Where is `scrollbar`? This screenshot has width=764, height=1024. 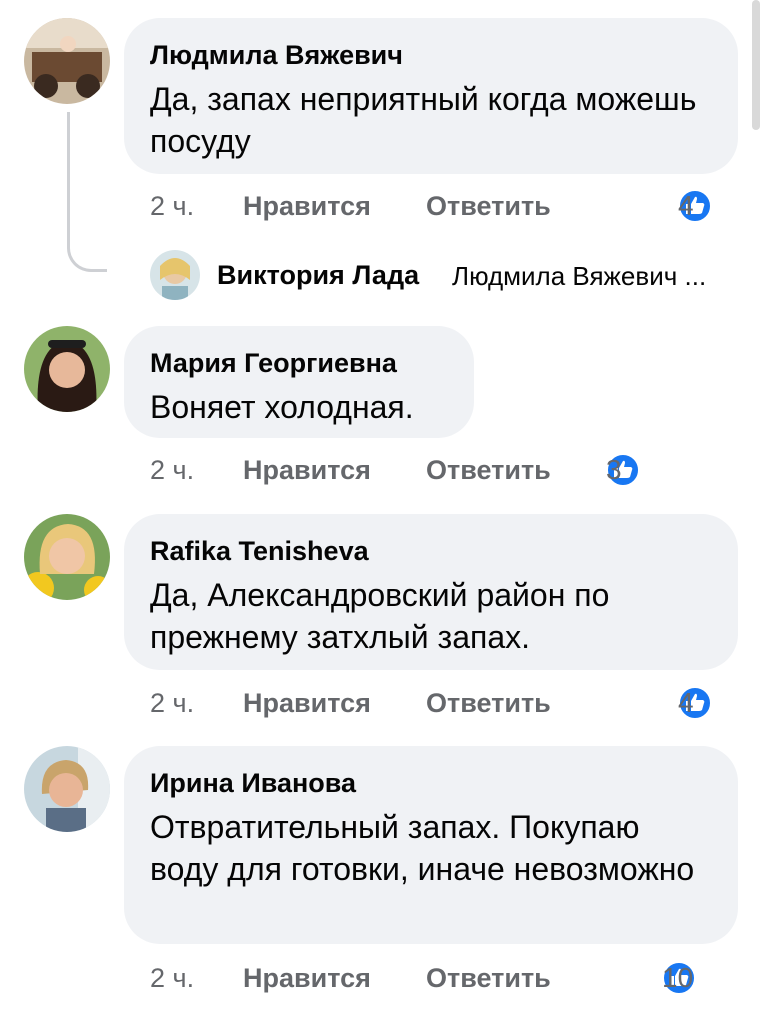 scrollbar is located at coordinates (756, 65).